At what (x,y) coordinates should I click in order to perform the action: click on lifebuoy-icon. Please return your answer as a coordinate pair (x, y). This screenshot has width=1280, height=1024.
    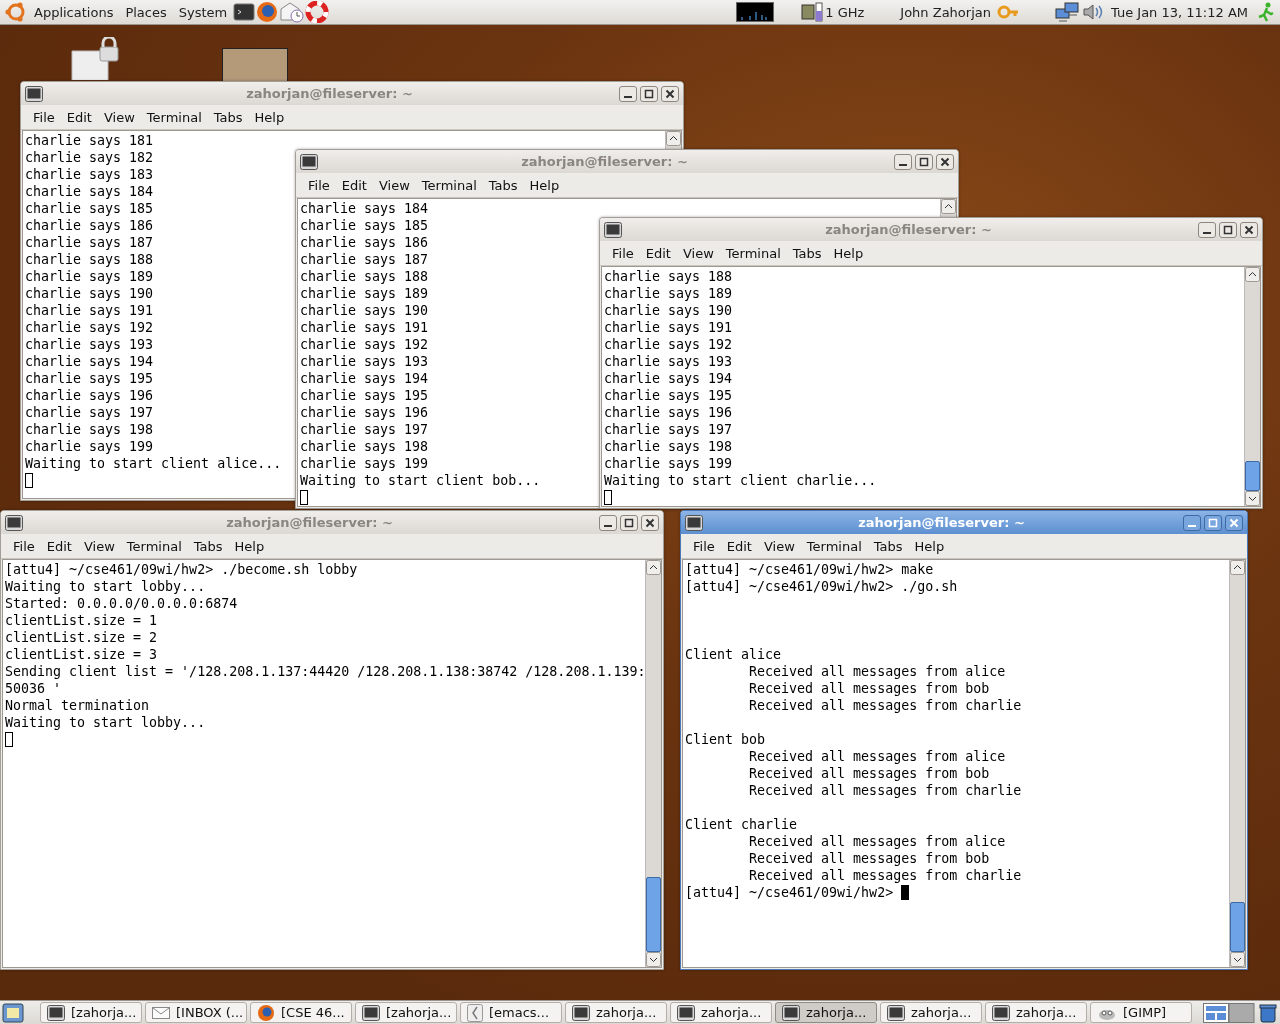
    Looking at the image, I should click on (317, 12).